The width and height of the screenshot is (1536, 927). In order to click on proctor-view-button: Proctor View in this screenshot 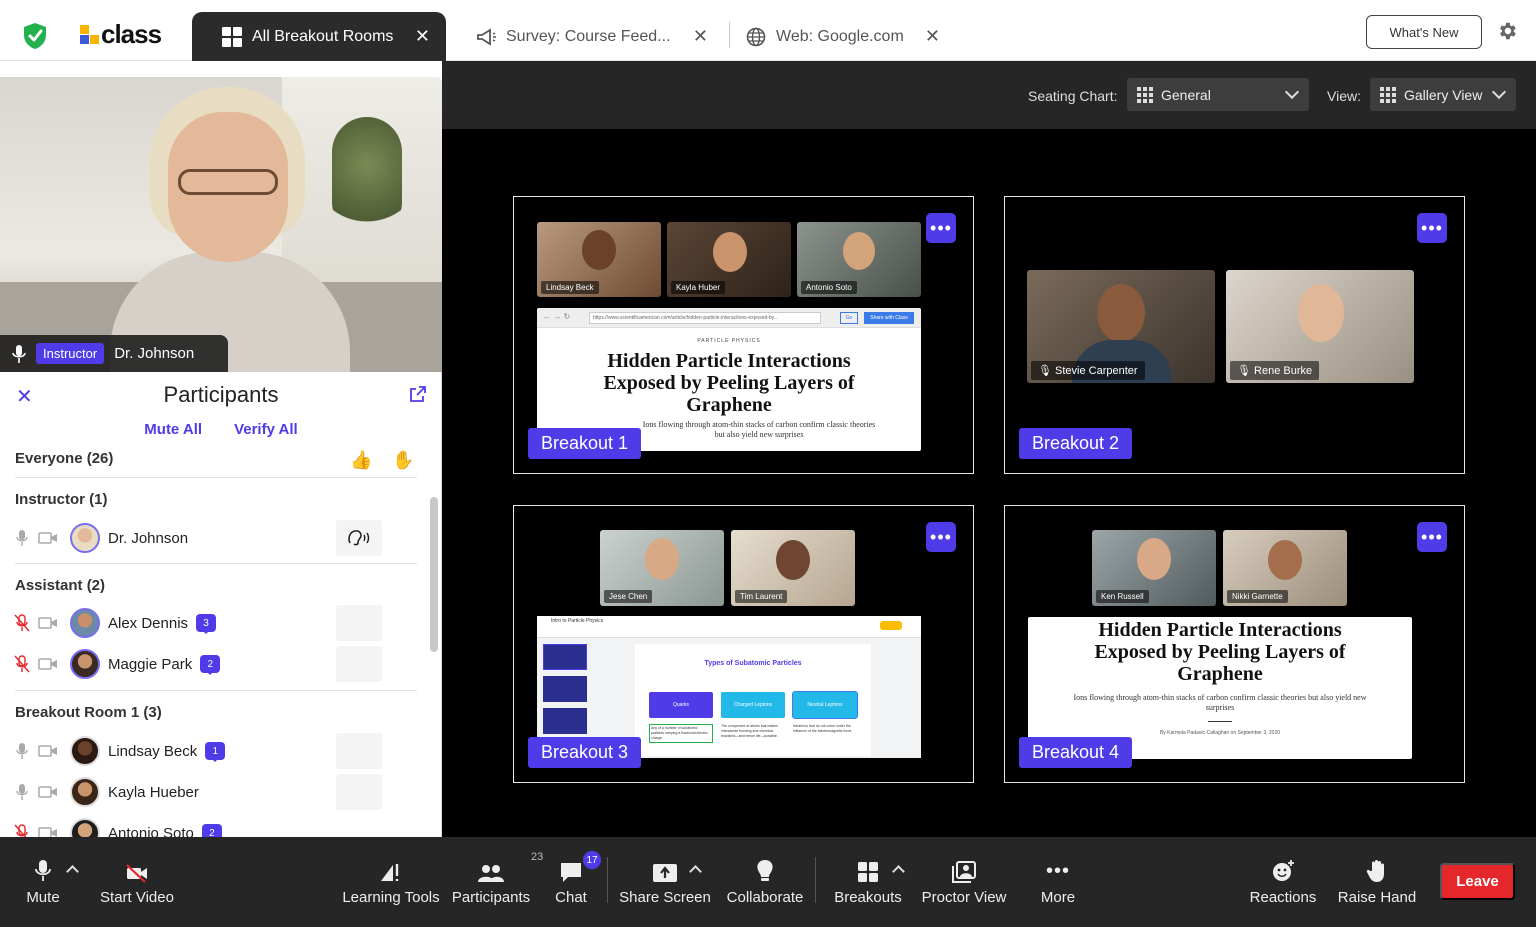, I will do `click(964, 882)`.